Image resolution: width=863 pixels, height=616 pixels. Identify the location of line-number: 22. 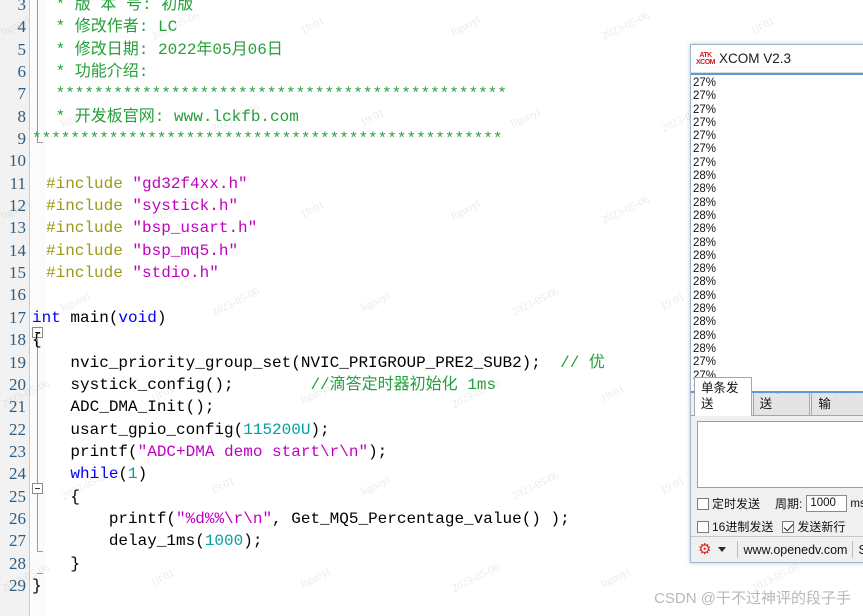
(17, 429).